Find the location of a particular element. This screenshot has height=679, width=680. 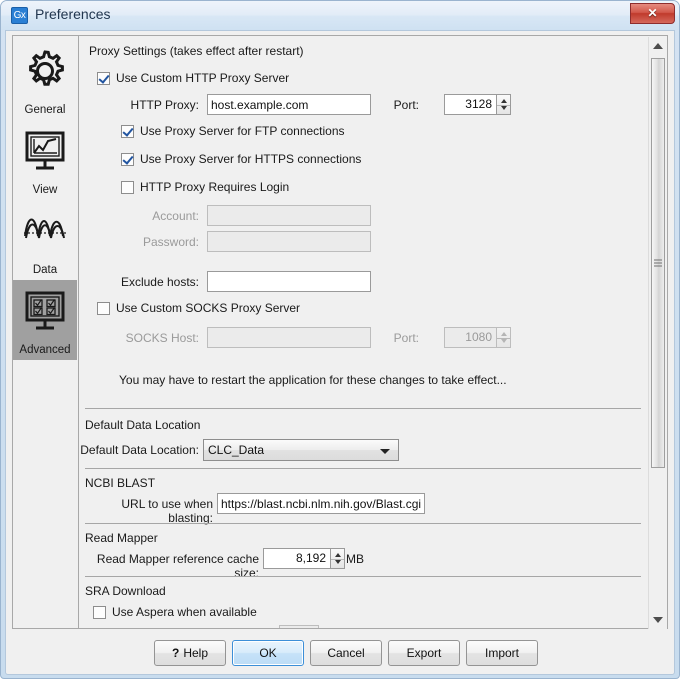

account-input is located at coordinates (289, 215).